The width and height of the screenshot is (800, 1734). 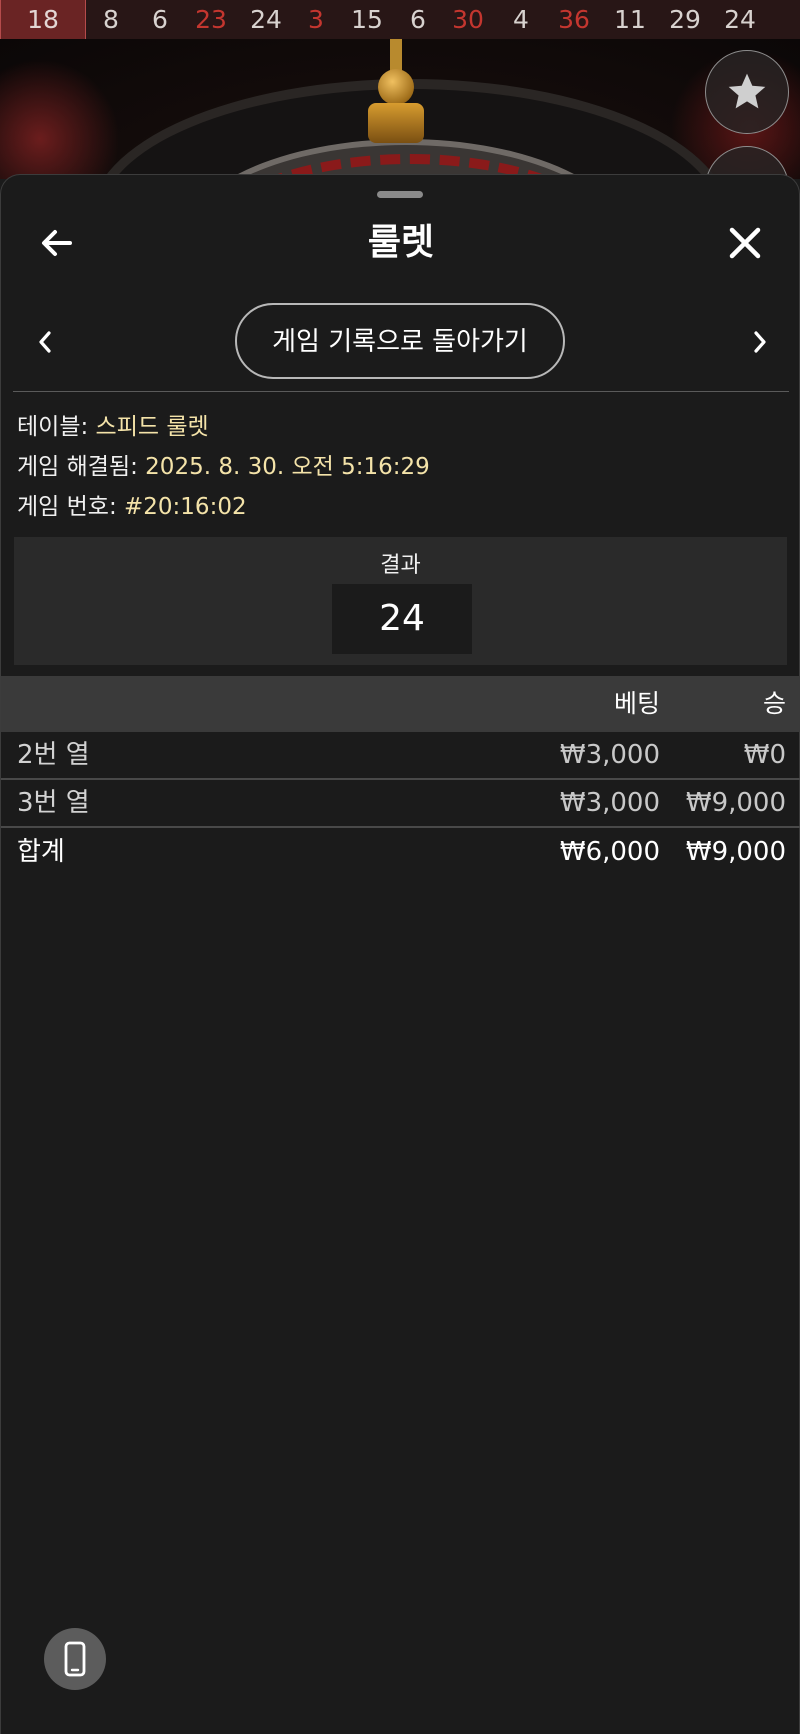 I want to click on bet-name: 3번 열, so click(x=53, y=803).